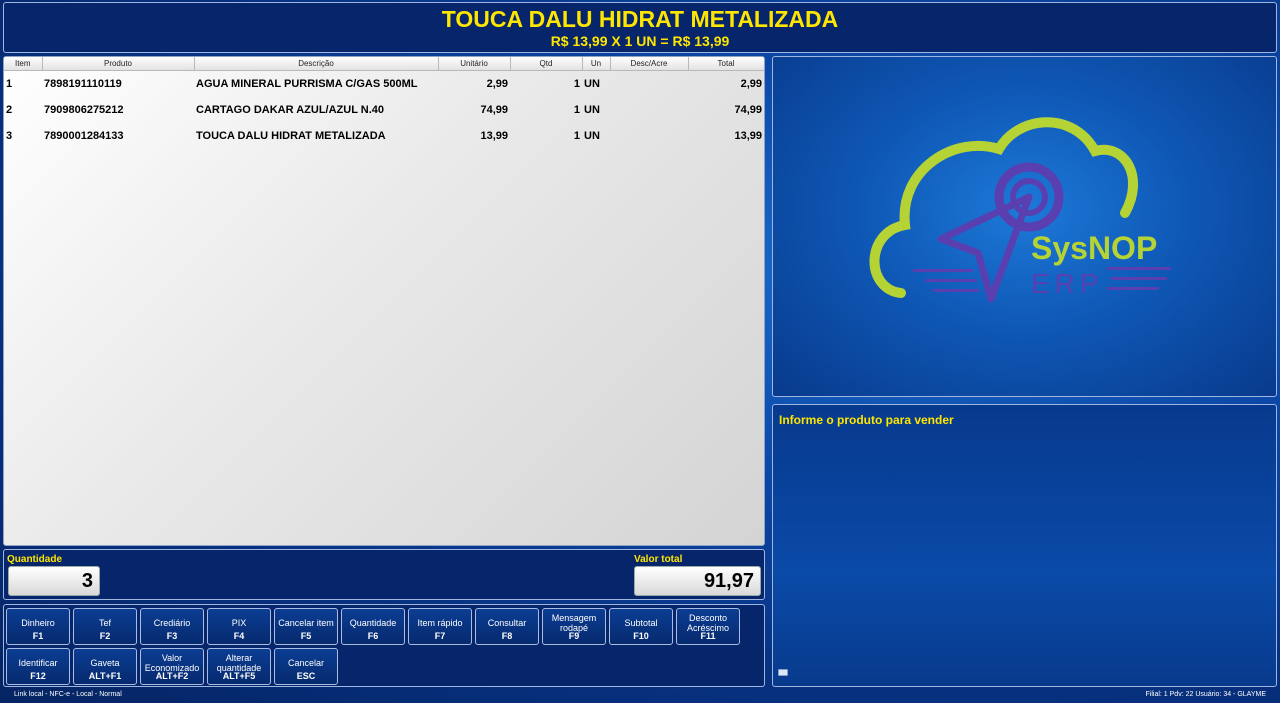  What do you see at coordinates (306, 676) in the screenshot?
I see `fkey-shortcut: ESC` at bounding box center [306, 676].